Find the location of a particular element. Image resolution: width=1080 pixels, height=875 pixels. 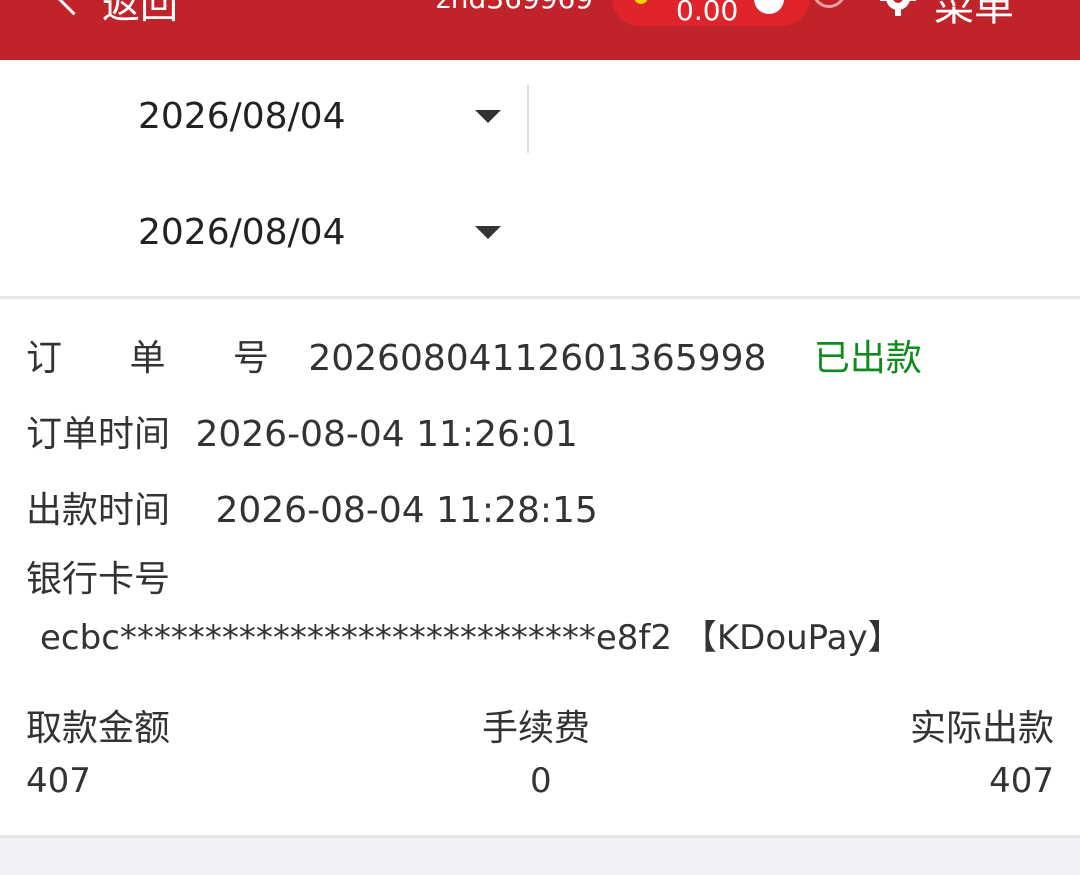

amount-value: 407 is located at coordinates (58, 781).